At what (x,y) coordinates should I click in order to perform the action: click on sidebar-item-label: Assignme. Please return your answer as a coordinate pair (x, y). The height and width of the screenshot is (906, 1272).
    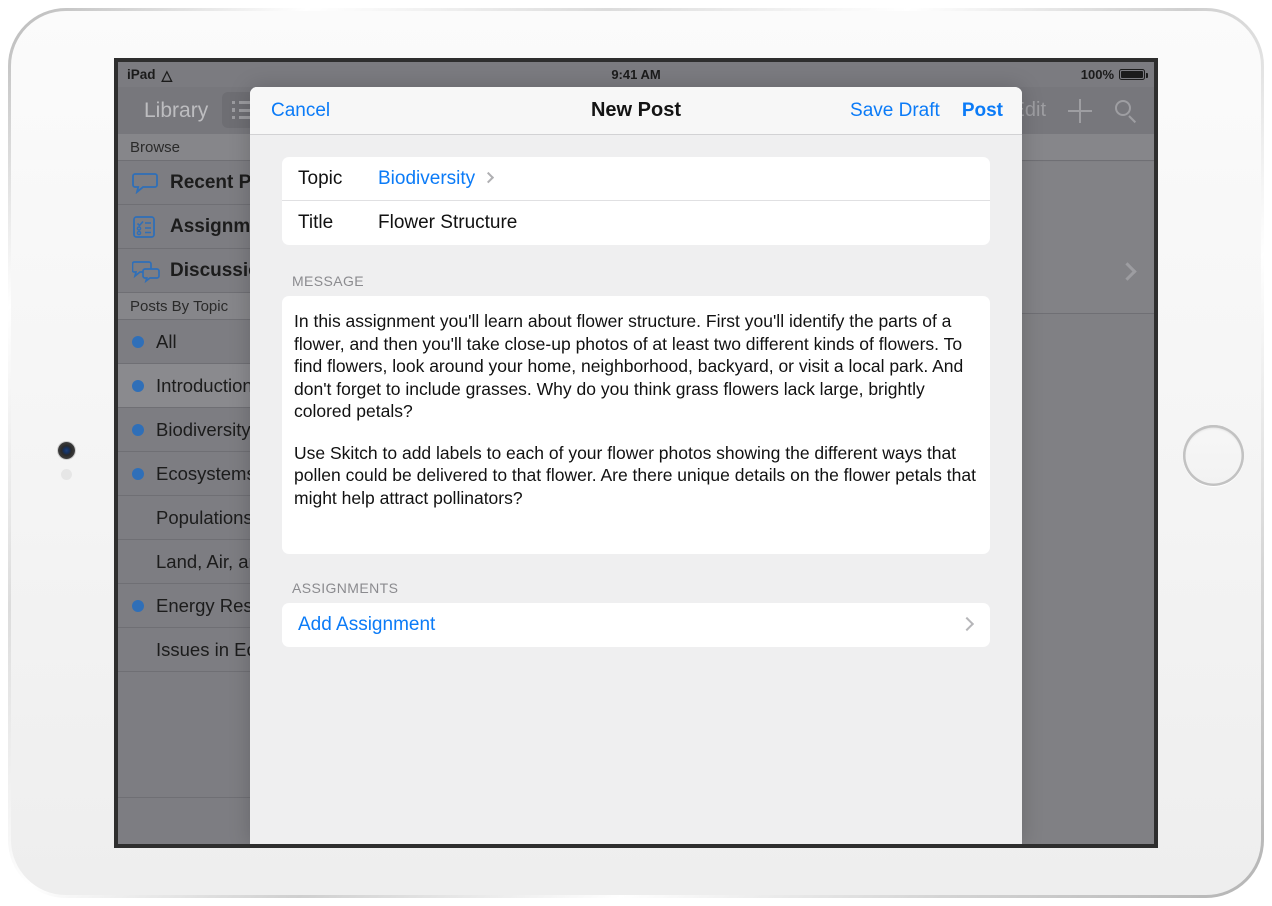
    Looking at the image, I should click on (215, 226).